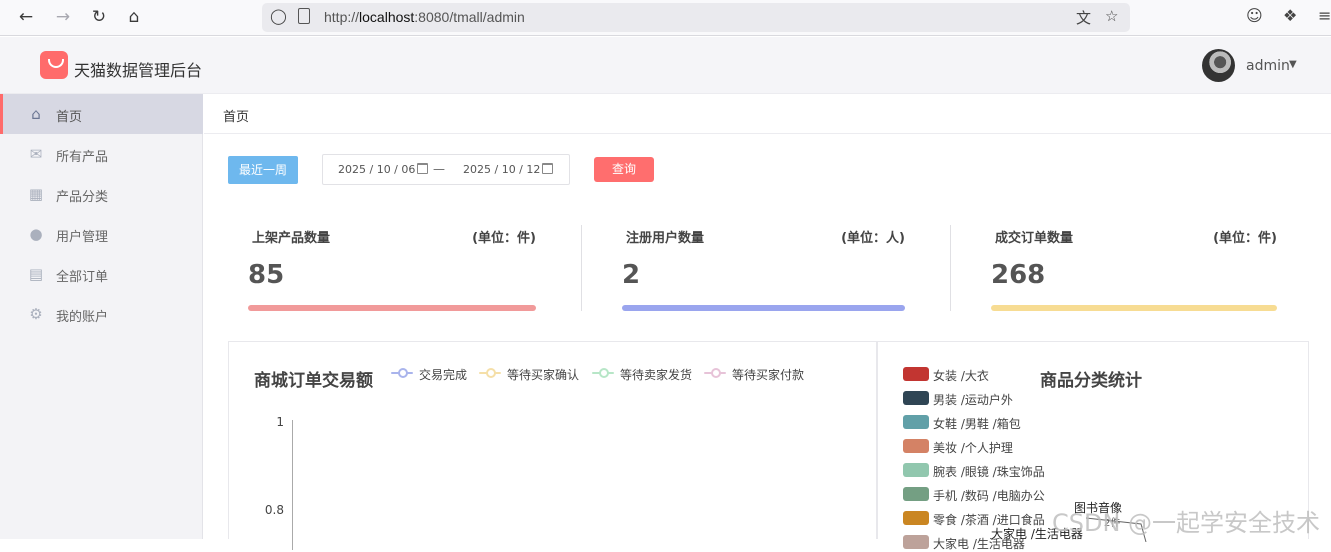  Describe the element at coordinates (767, 114) in the screenshot. I see `breadcrumb: 首页` at that location.